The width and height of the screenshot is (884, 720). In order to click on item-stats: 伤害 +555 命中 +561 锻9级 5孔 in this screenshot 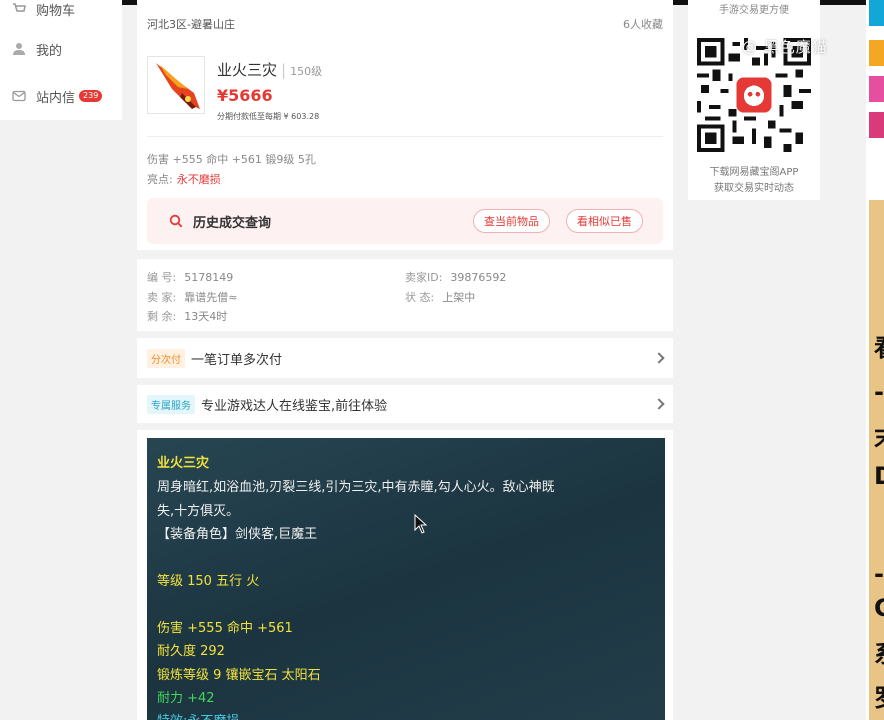, I will do `click(231, 159)`.